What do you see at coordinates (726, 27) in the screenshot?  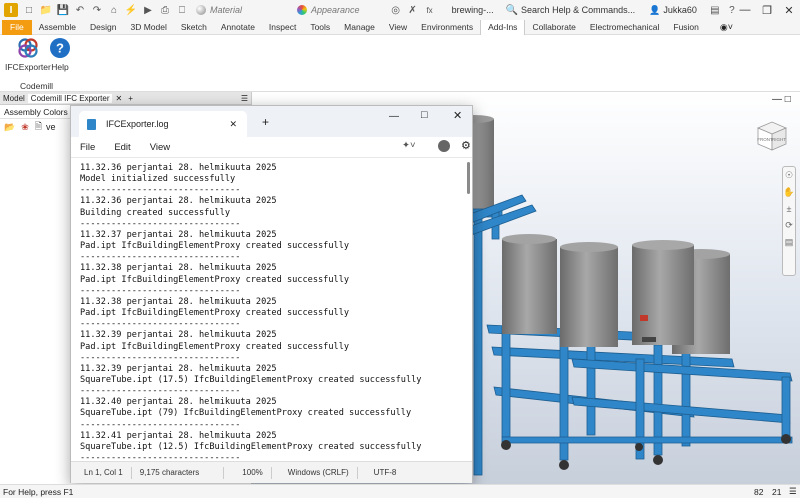 I see `ribbon-options-icon: ◉˅` at bounding box center [726, 27].